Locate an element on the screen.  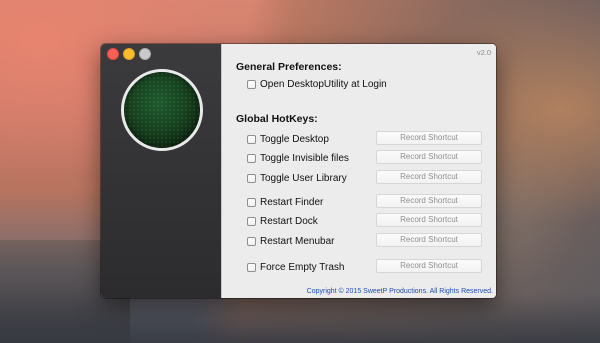
hotkey-row-toggle-user-library: Toggle User Library is located at coordinates (297, 178).